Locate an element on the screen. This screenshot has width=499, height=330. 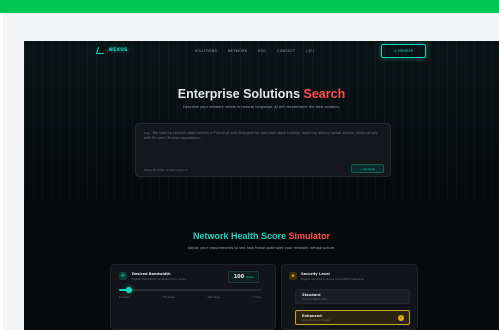
logo-text: NEXUS is located at coordinates (118, 50).